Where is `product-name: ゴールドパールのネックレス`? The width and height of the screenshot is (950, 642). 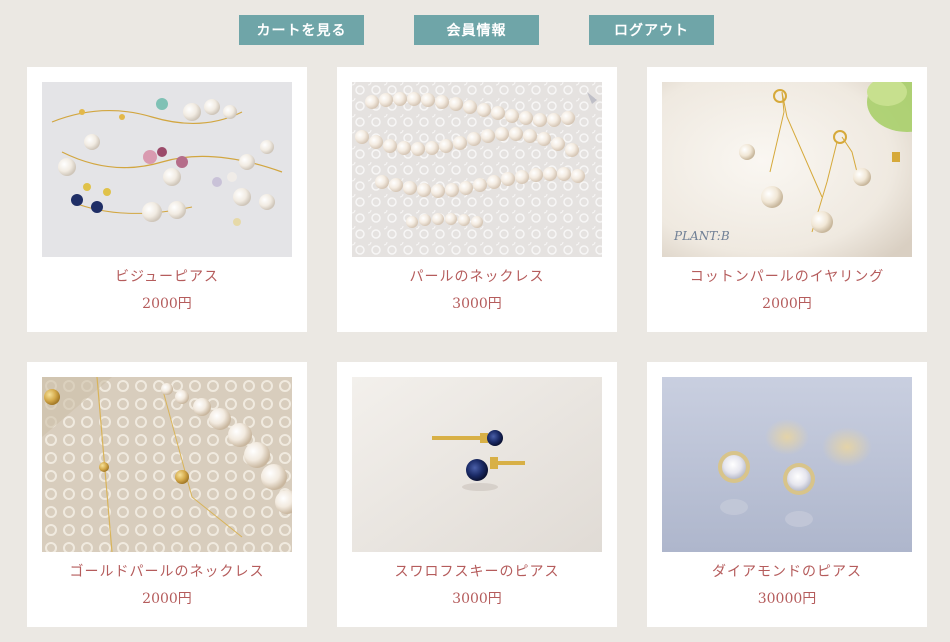
product-name: ゴールドパールのネックレス is located at coordinates (167, 571).